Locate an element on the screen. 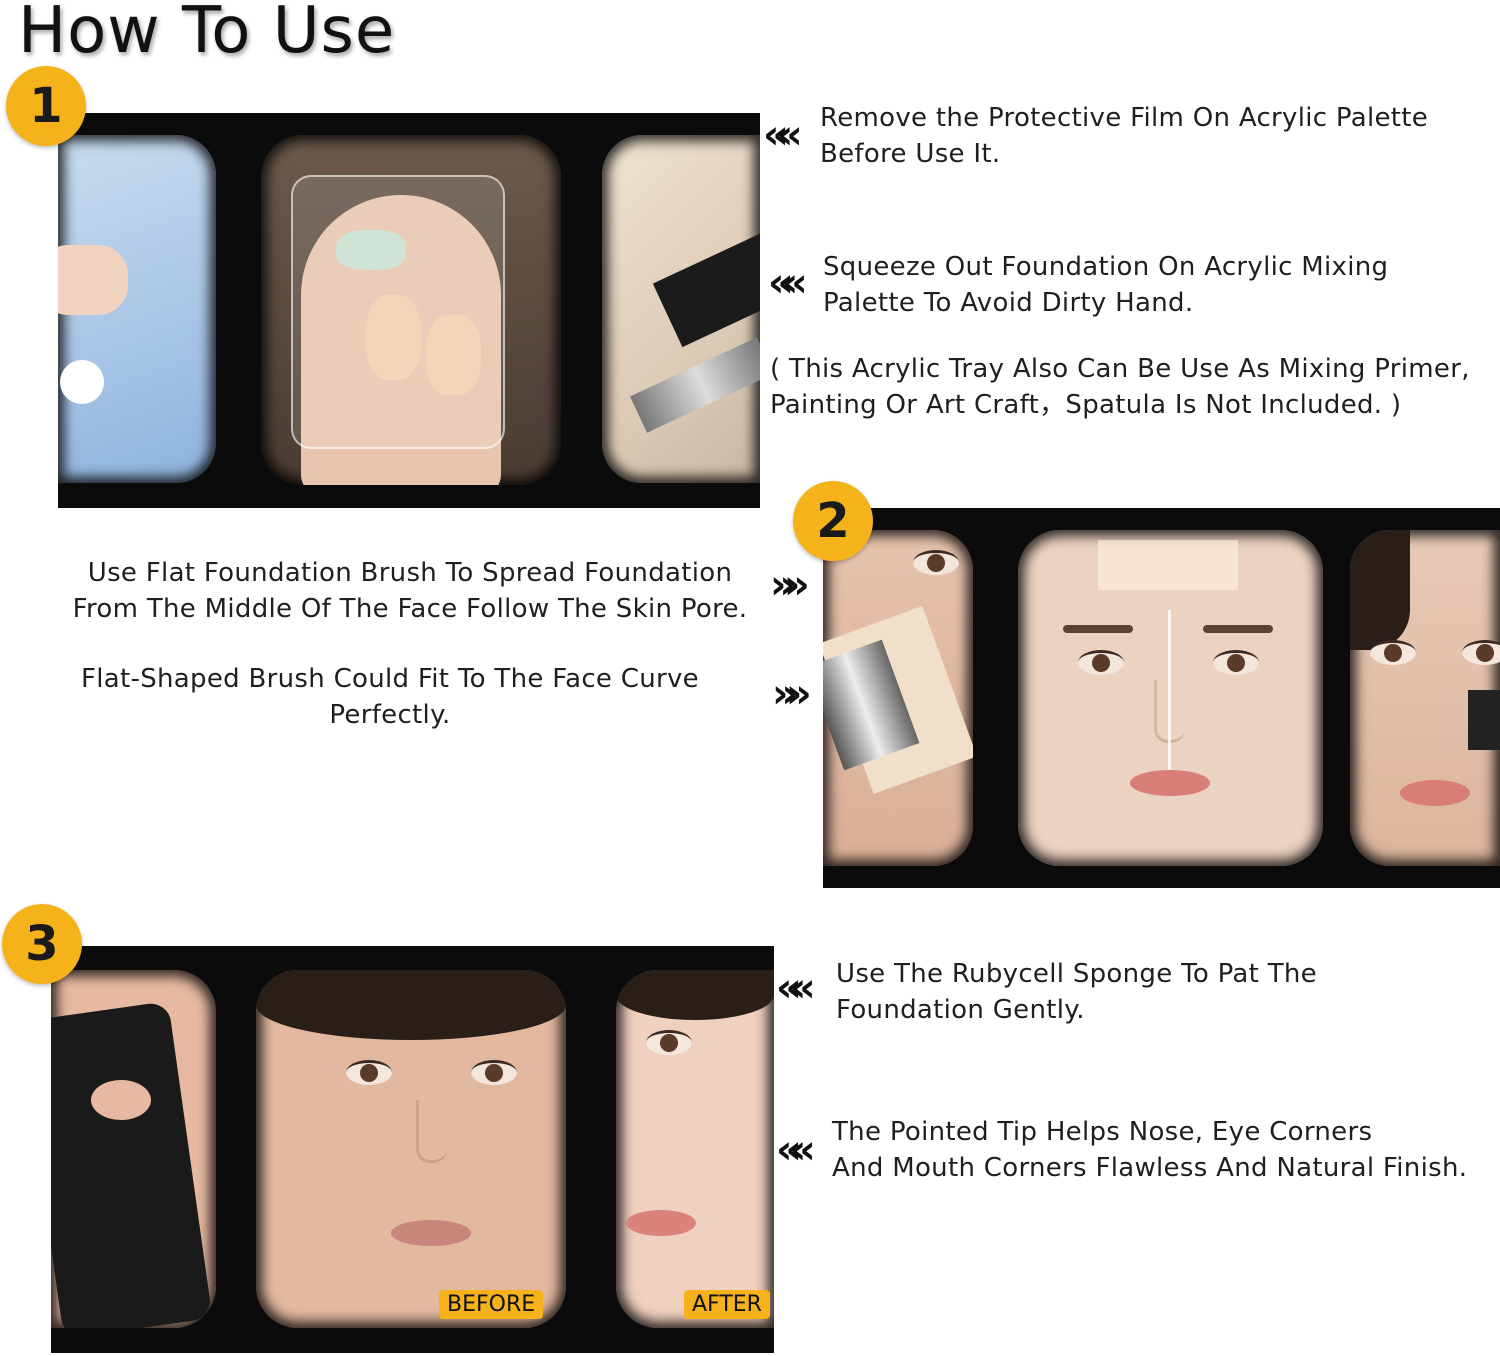  step-2-image-strip is located at coordinates (1161, 698).